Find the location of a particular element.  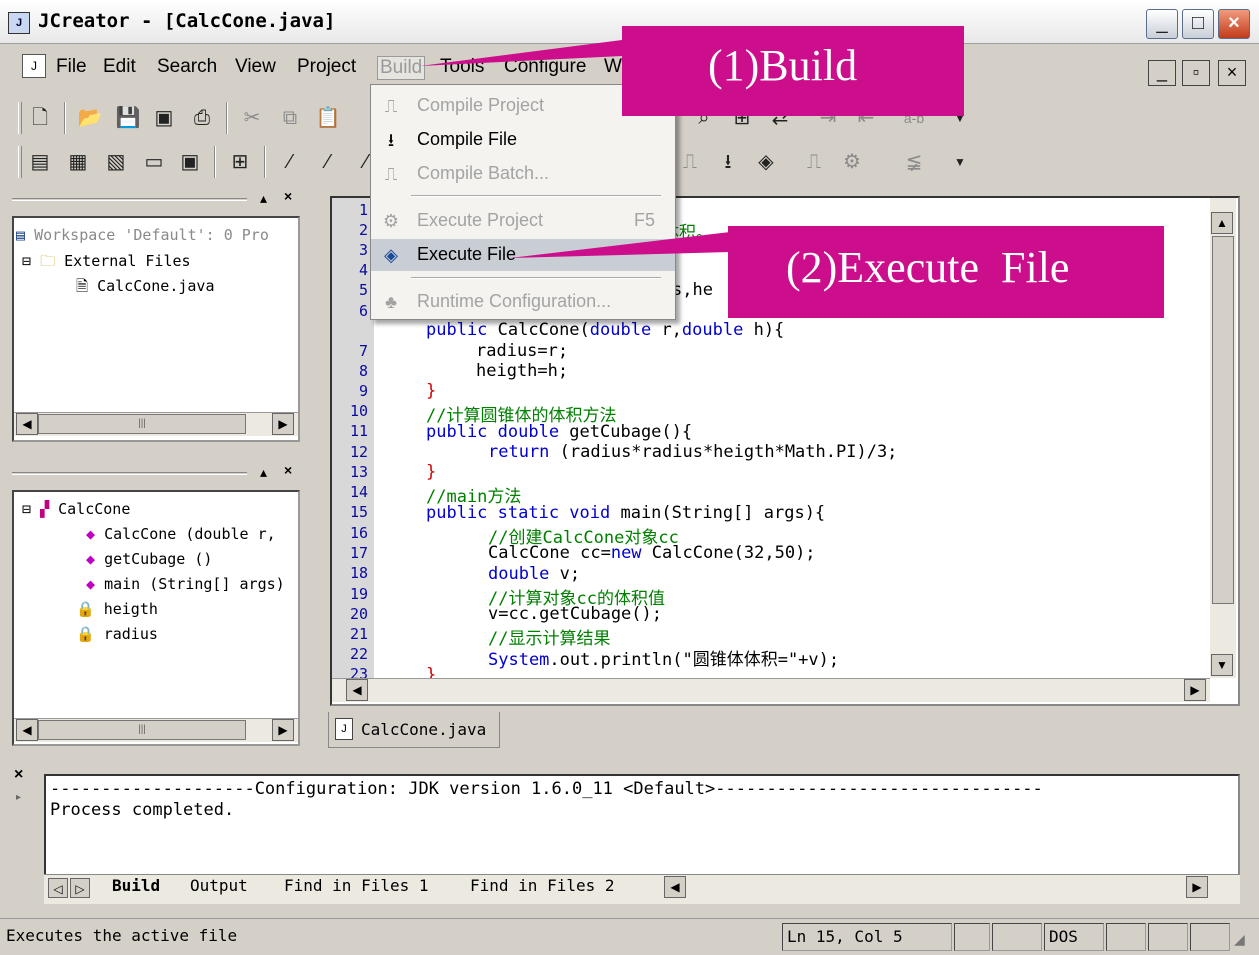

resize-grip-icon: ◢ is located at coordinates (1239, 939).